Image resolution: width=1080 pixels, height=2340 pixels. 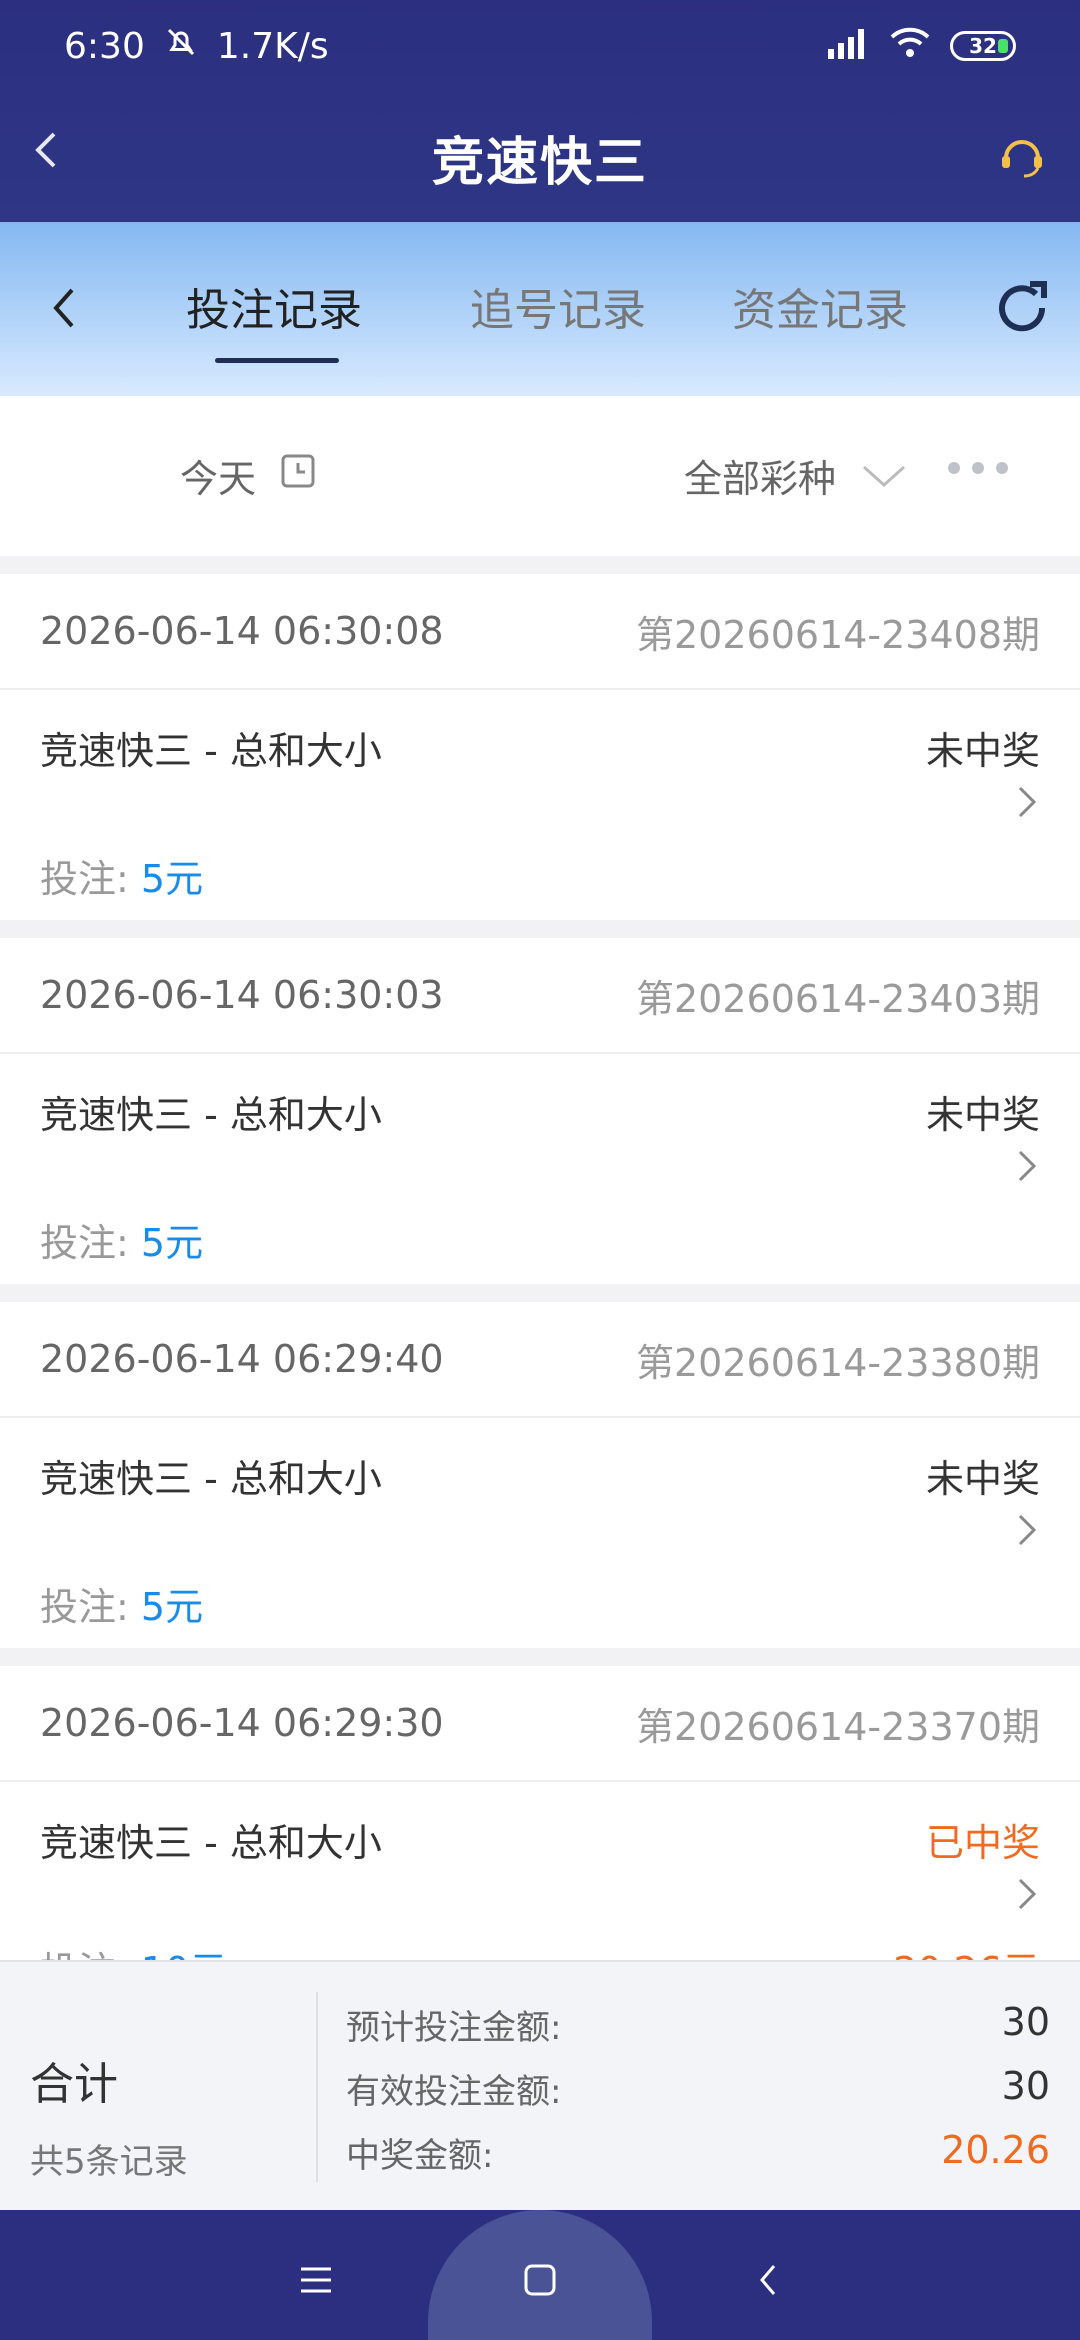 What do you see at coordinates (837, 1726) in the screenshot?
I see `record-issue: 第20260614-23370期` at bounding box center [837, 1726].